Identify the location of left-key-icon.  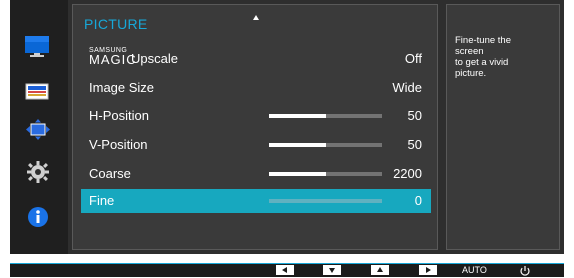
(285, 270).